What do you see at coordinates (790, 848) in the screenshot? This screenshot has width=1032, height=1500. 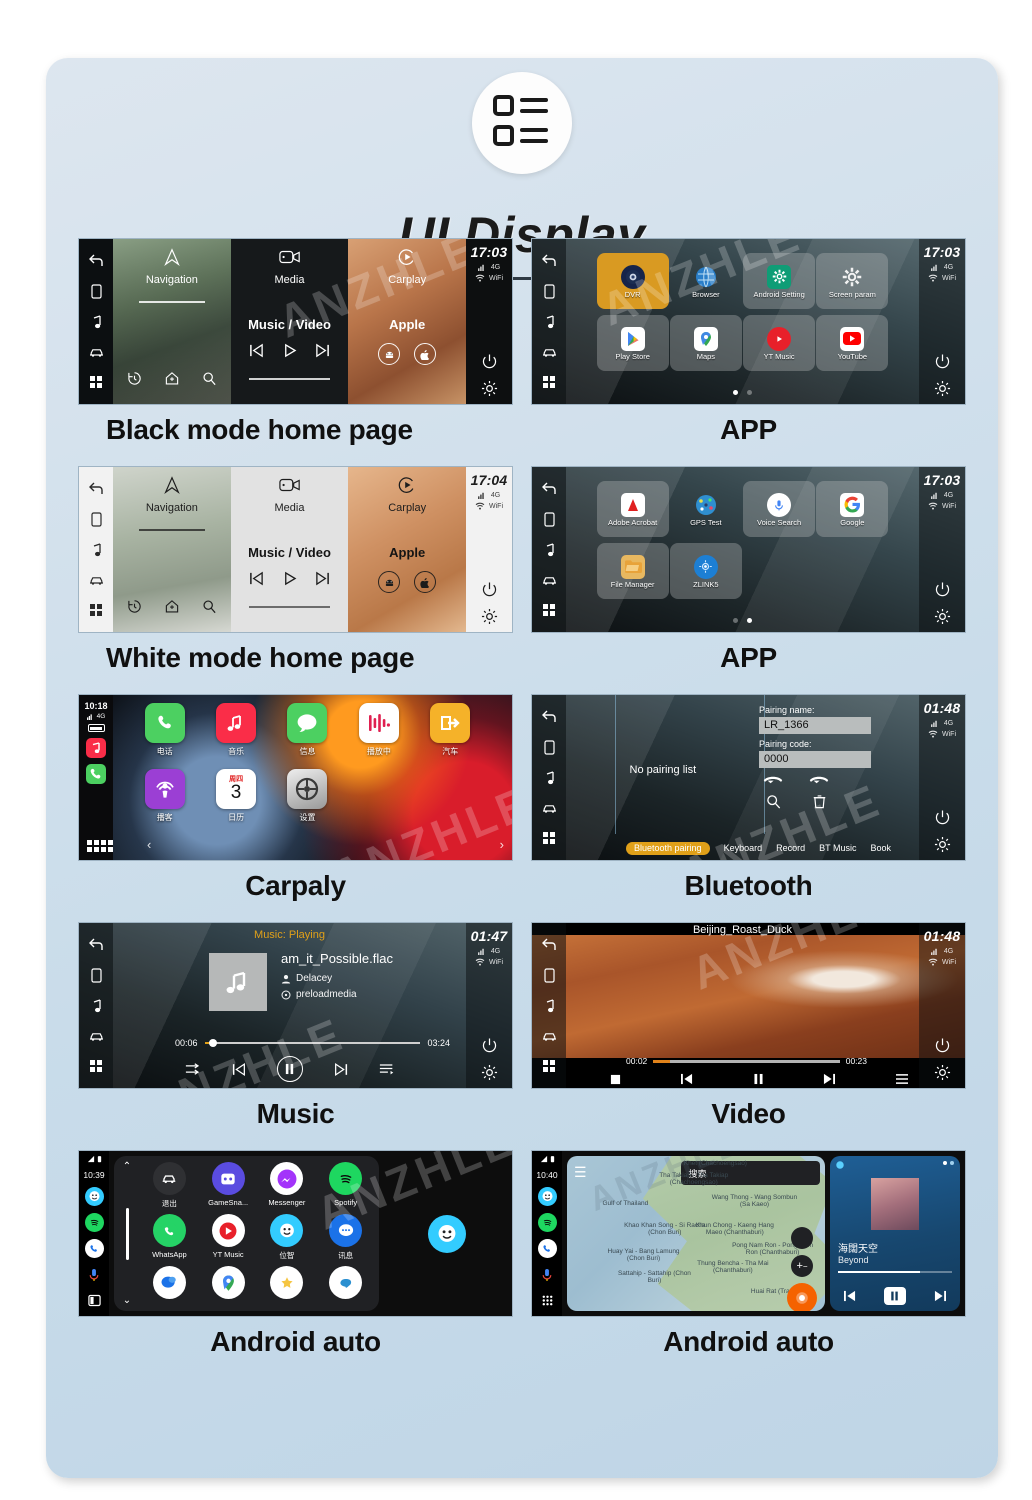 I see `tab-record: Record` at bounding box center [790, 848].